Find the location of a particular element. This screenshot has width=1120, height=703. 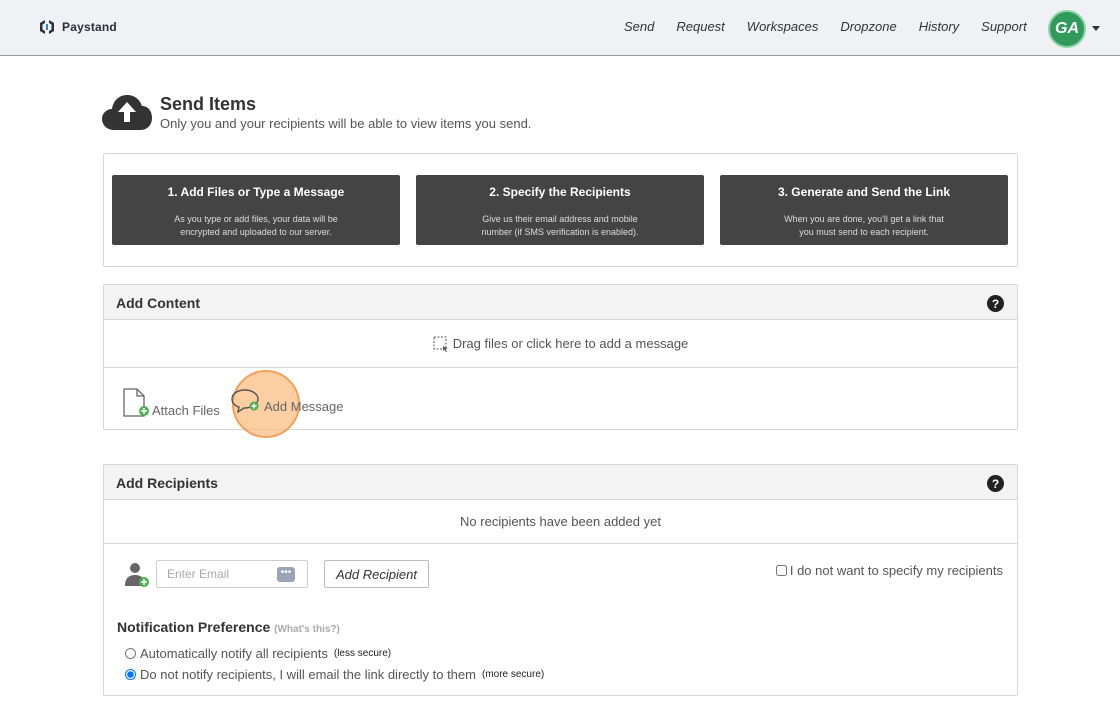

paystand-logo-icon is located at coordinates (47, 27).